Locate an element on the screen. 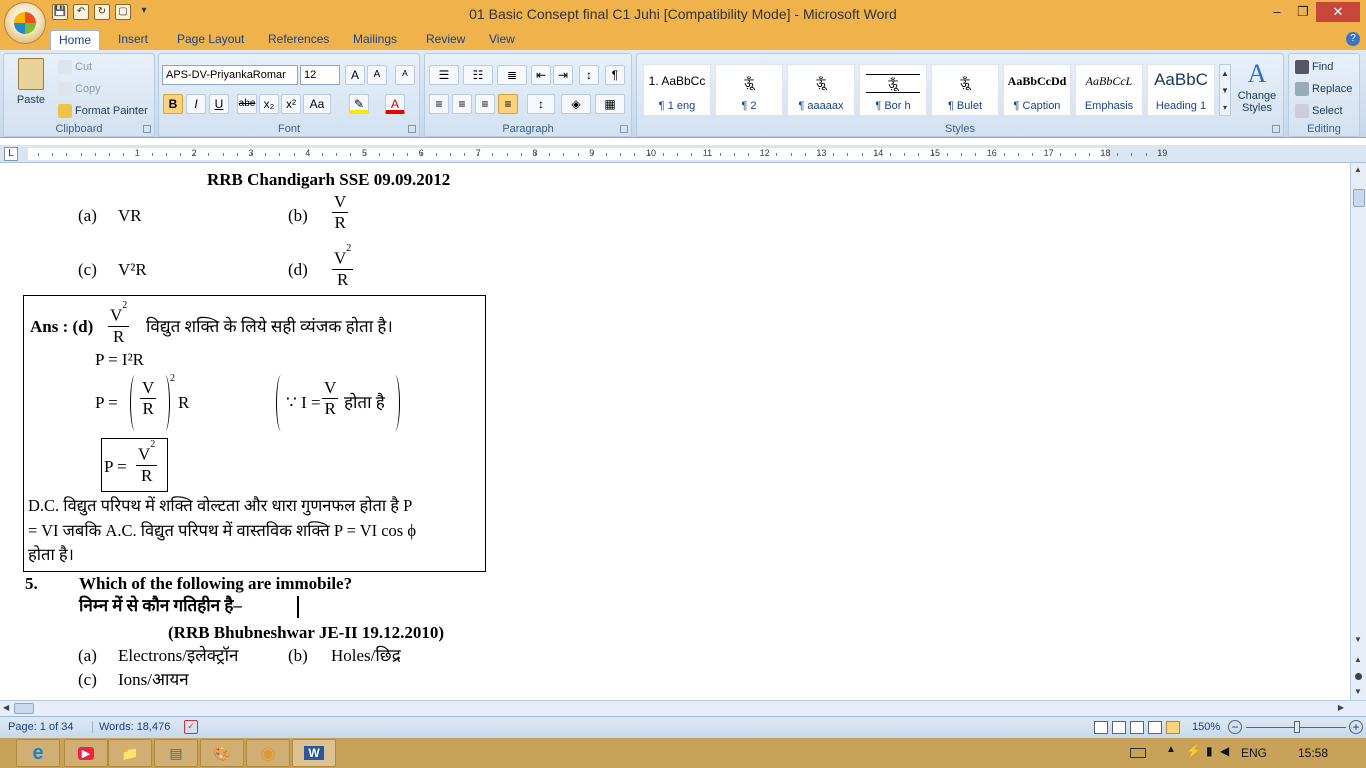  minimize-button: – is located at coordinates (1277, 12).